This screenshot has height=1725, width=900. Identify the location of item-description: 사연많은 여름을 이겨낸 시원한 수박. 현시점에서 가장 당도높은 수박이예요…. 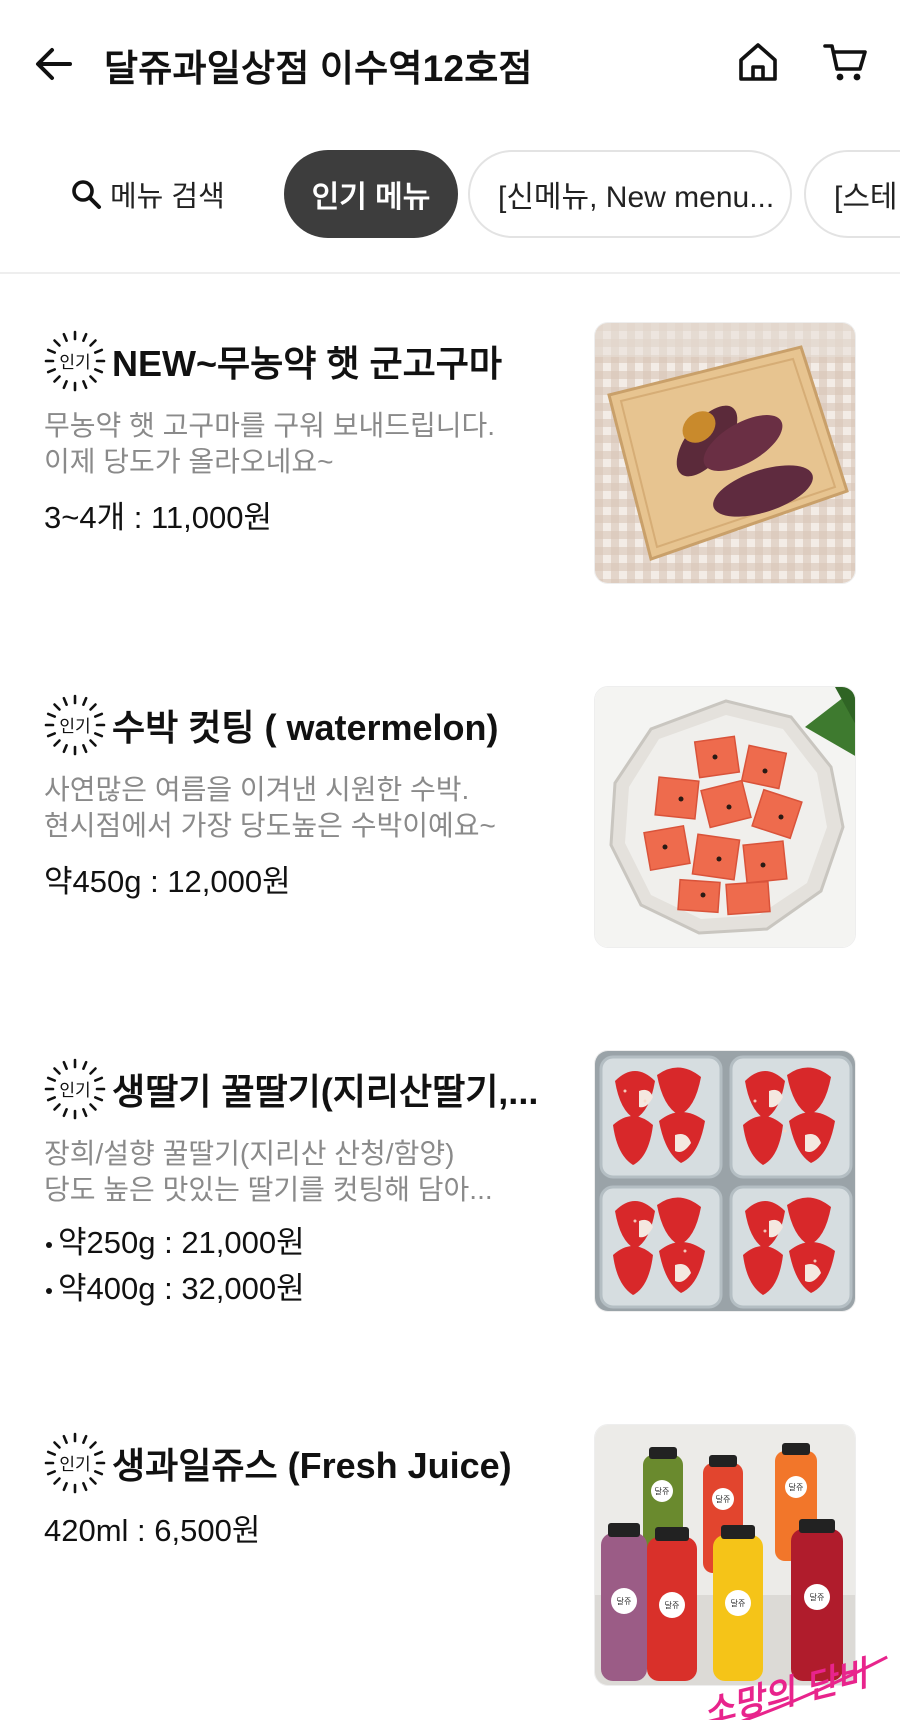
(270, 807).